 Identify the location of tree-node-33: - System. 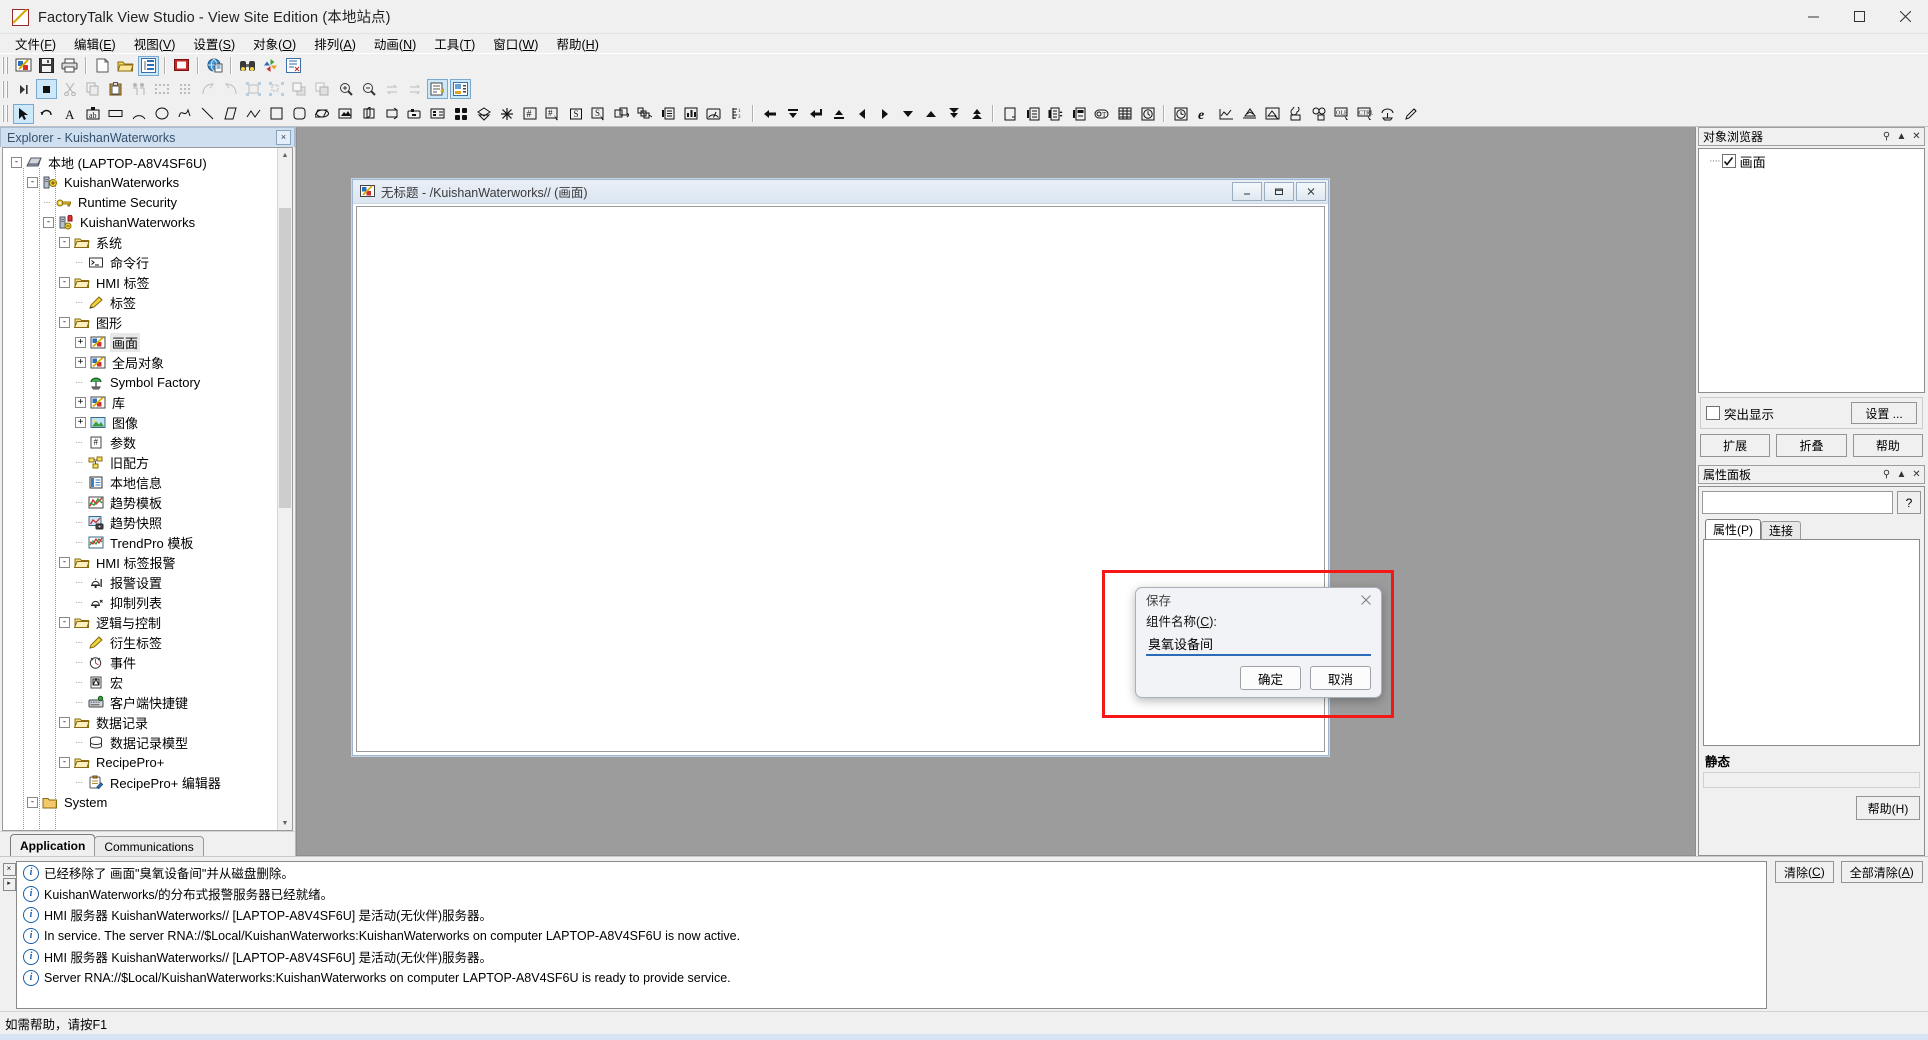
(147, 802).